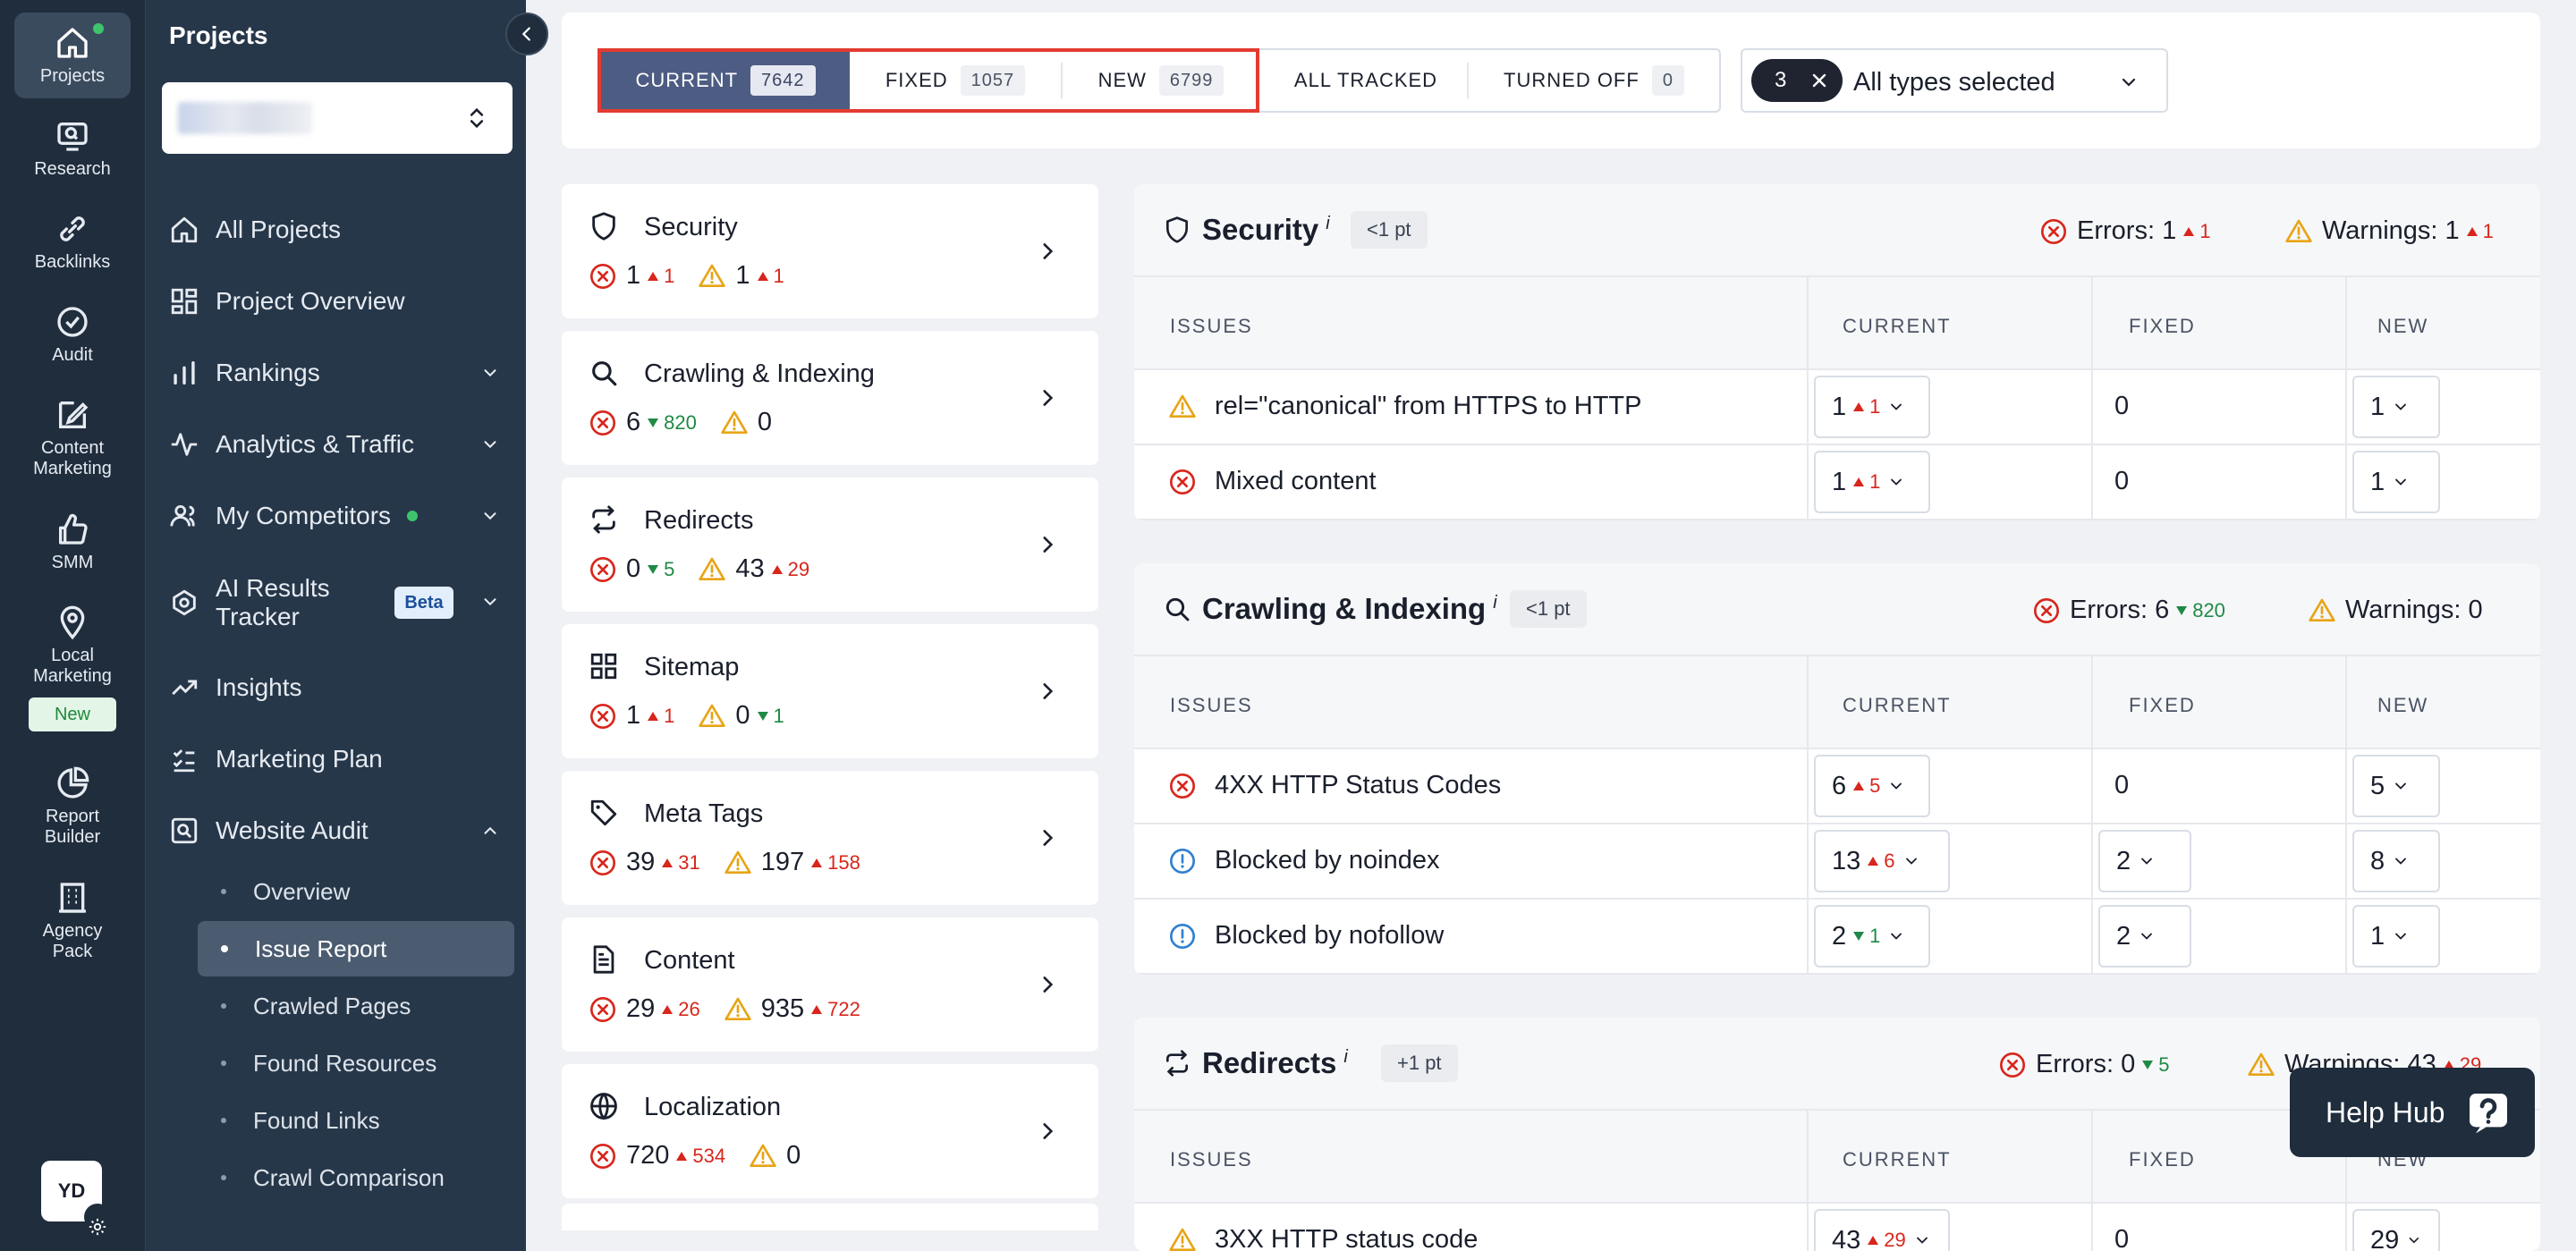 Image resolution: width=2576 pixels, height=1251 pixels. Describe the element at coordinates (1882, 1230) in the screenshot. I see `current-count-dropdown: 43 29` at that location.